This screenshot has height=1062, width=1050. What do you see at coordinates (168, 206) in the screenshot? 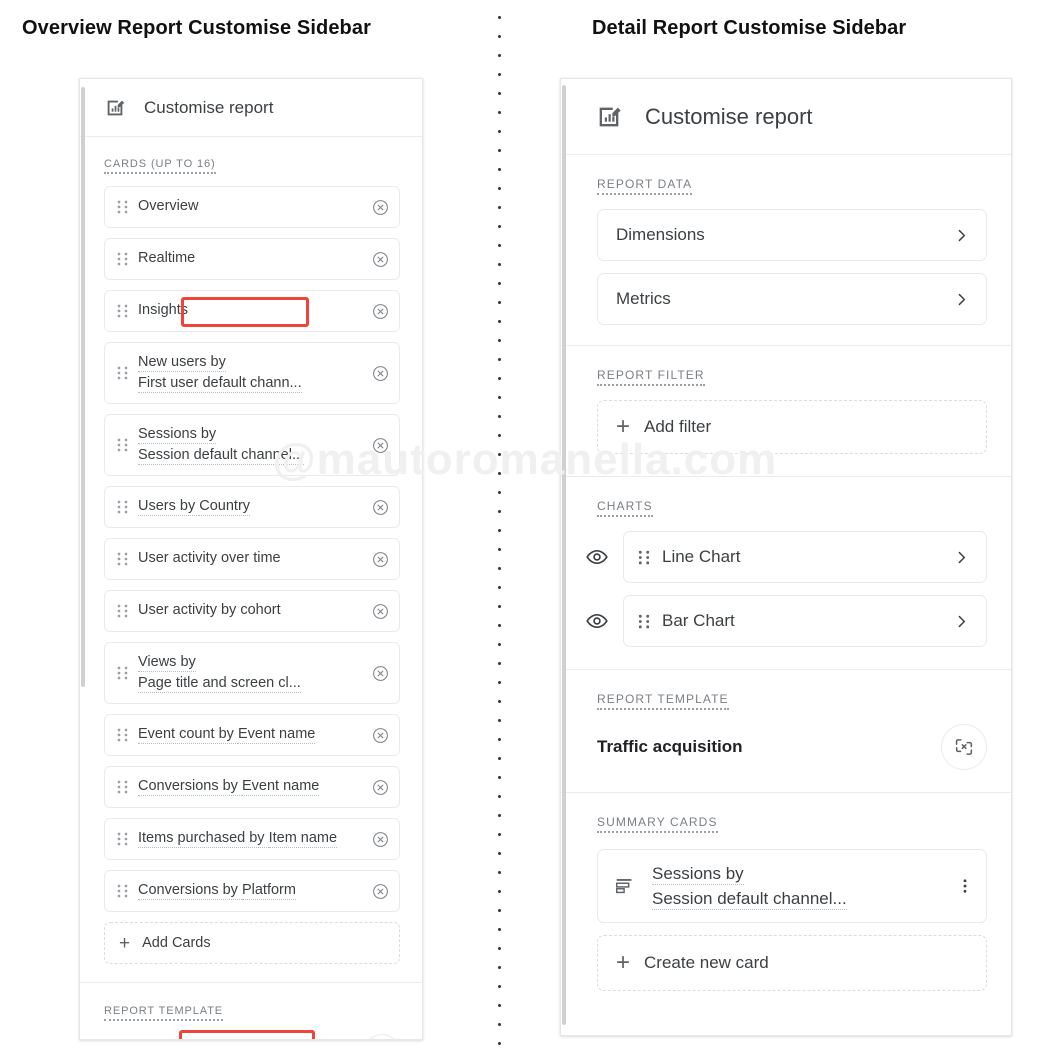
I see `card-label: Overview` at bounding box center [168, 206].